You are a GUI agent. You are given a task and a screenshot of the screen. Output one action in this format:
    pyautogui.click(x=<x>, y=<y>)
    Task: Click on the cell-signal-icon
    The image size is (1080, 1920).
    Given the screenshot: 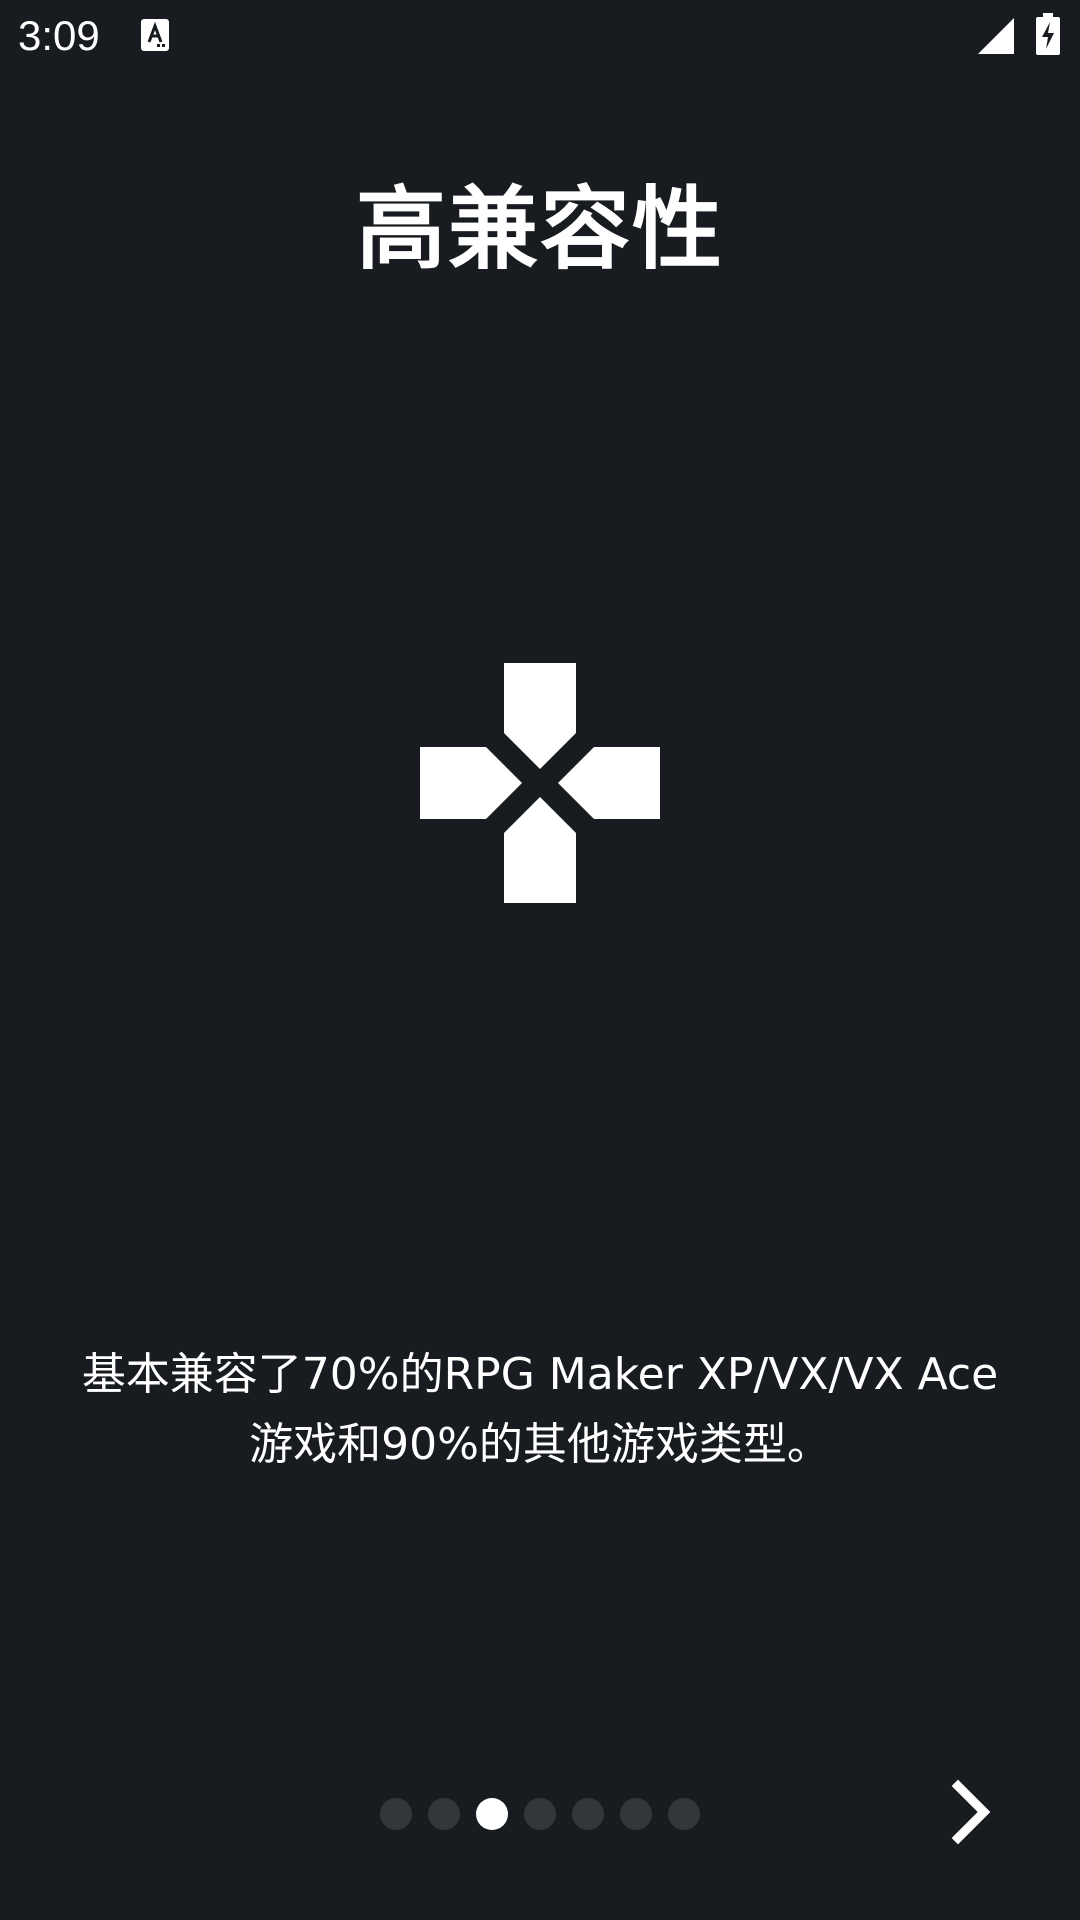 What is the action you would take?
    pyautogui.click(x=996, y=36)
    